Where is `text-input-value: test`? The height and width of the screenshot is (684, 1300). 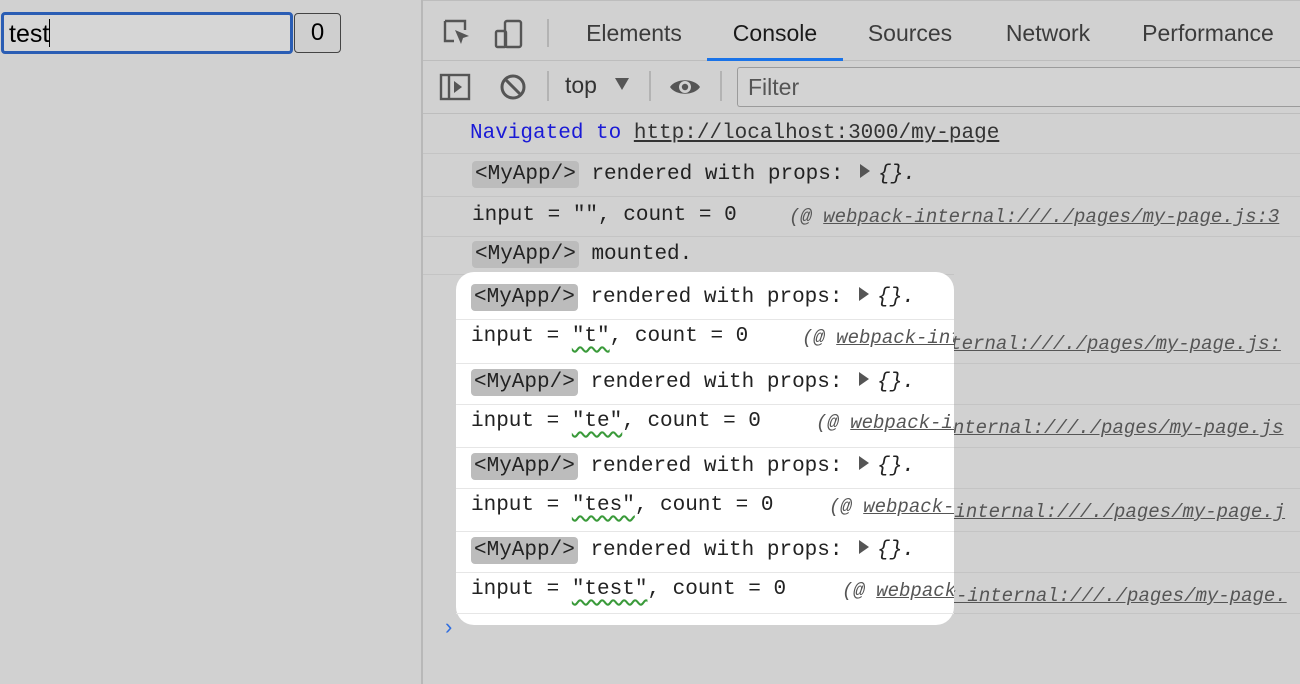 text-input-value: test is located at coordinates (29, 34).